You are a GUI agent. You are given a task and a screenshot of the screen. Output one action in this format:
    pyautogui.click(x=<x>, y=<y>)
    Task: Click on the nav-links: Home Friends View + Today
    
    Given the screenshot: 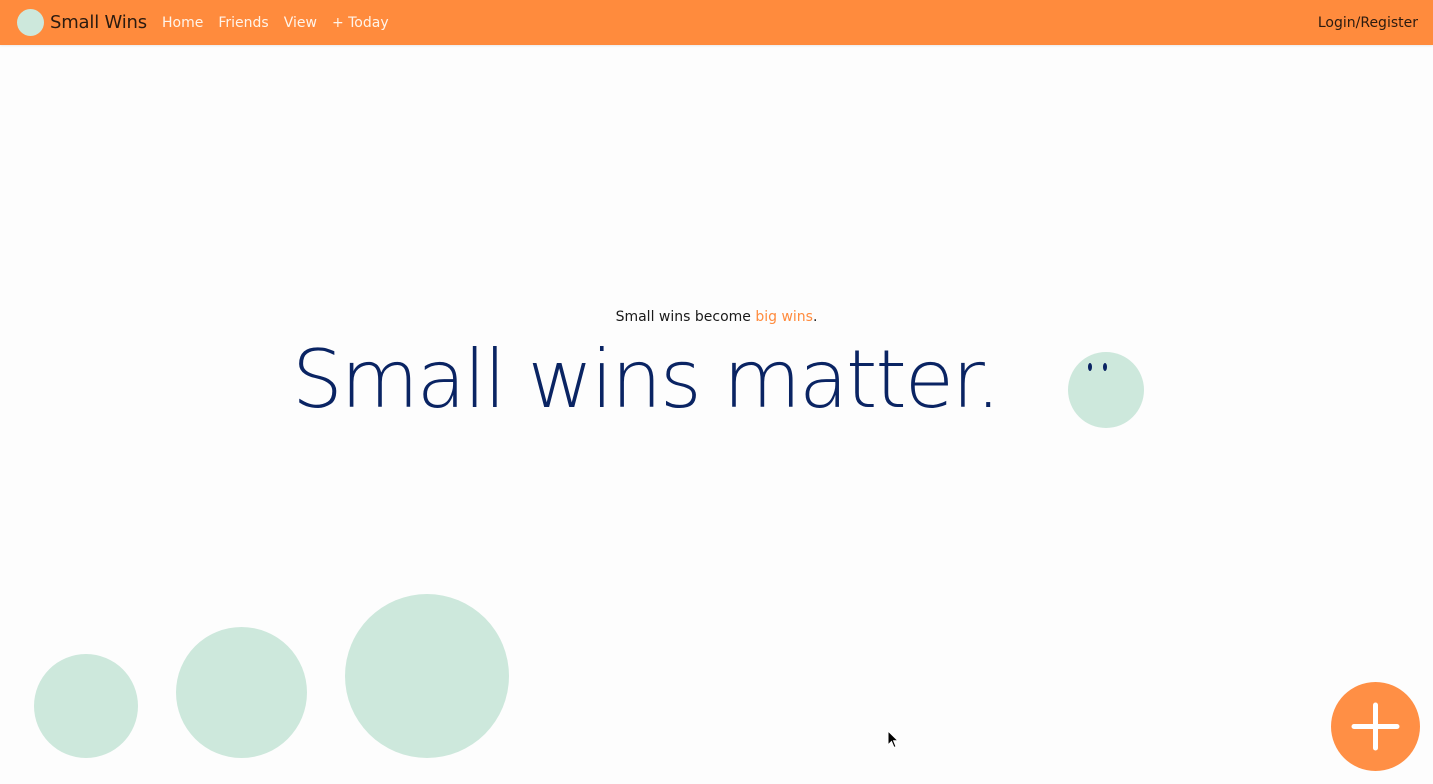 What is the action you would take?
    pyautogui.click(x=283, y=22)
    